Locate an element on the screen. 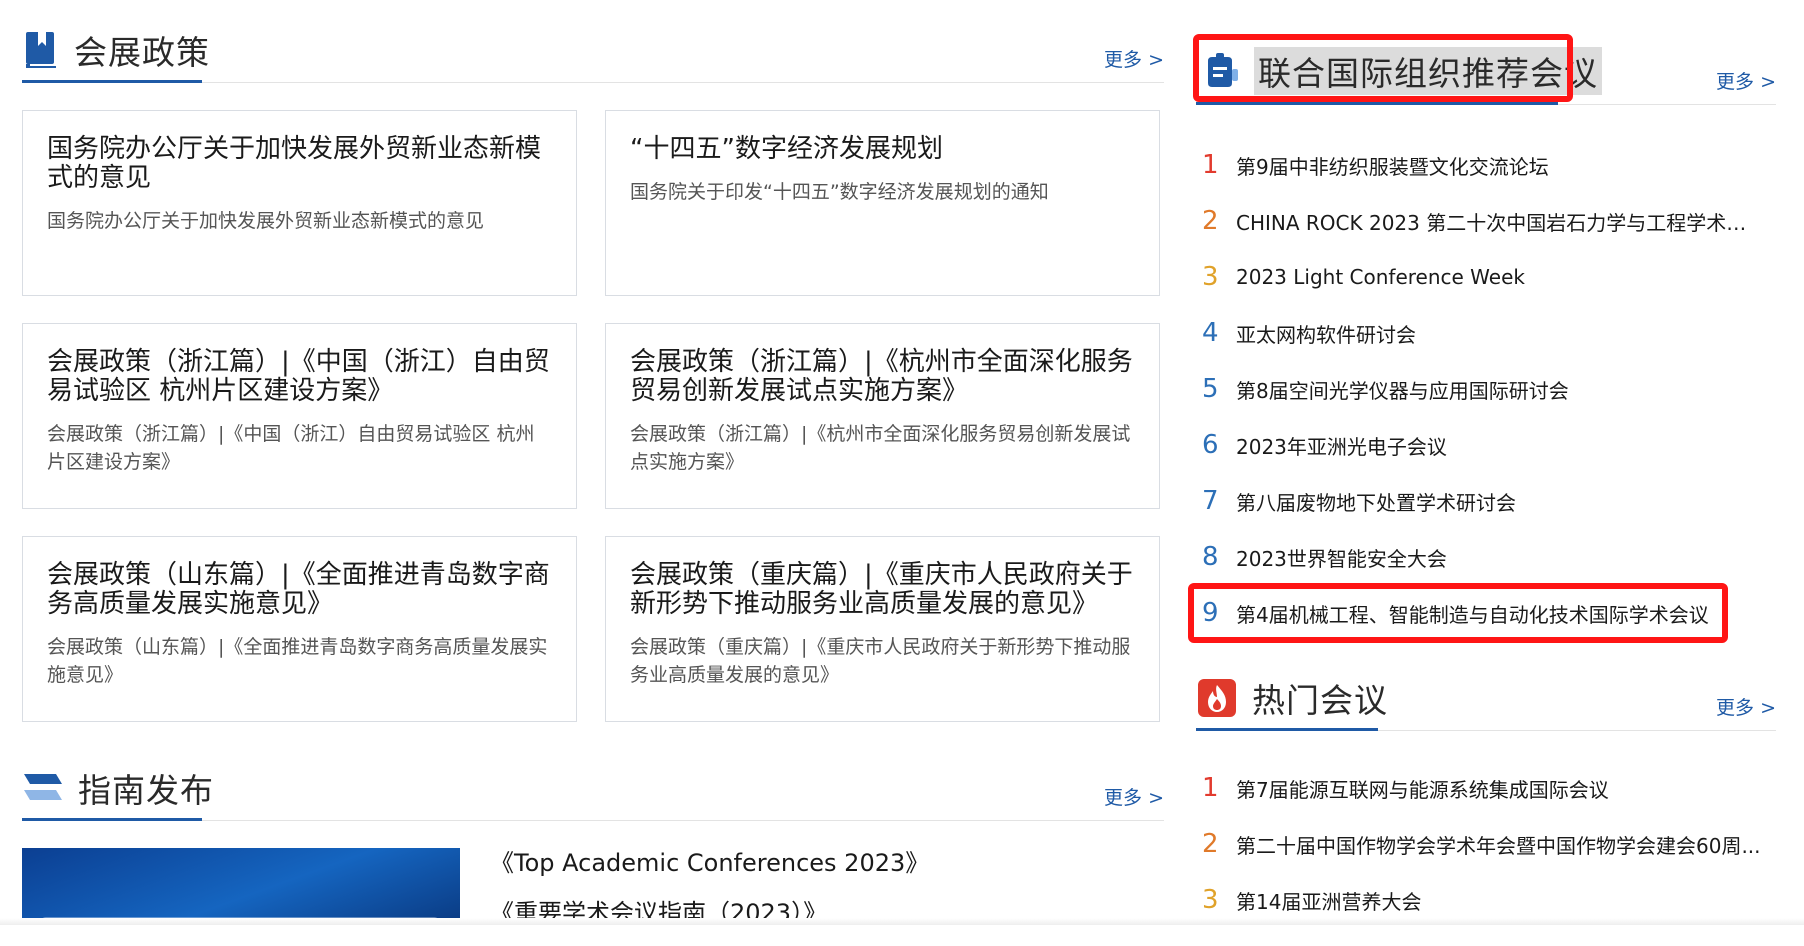 This screenshot has width=1804, height=946. intl-section-header: 联合国际组织推荐会议 更多 > is located at coordinates (1486, 72).